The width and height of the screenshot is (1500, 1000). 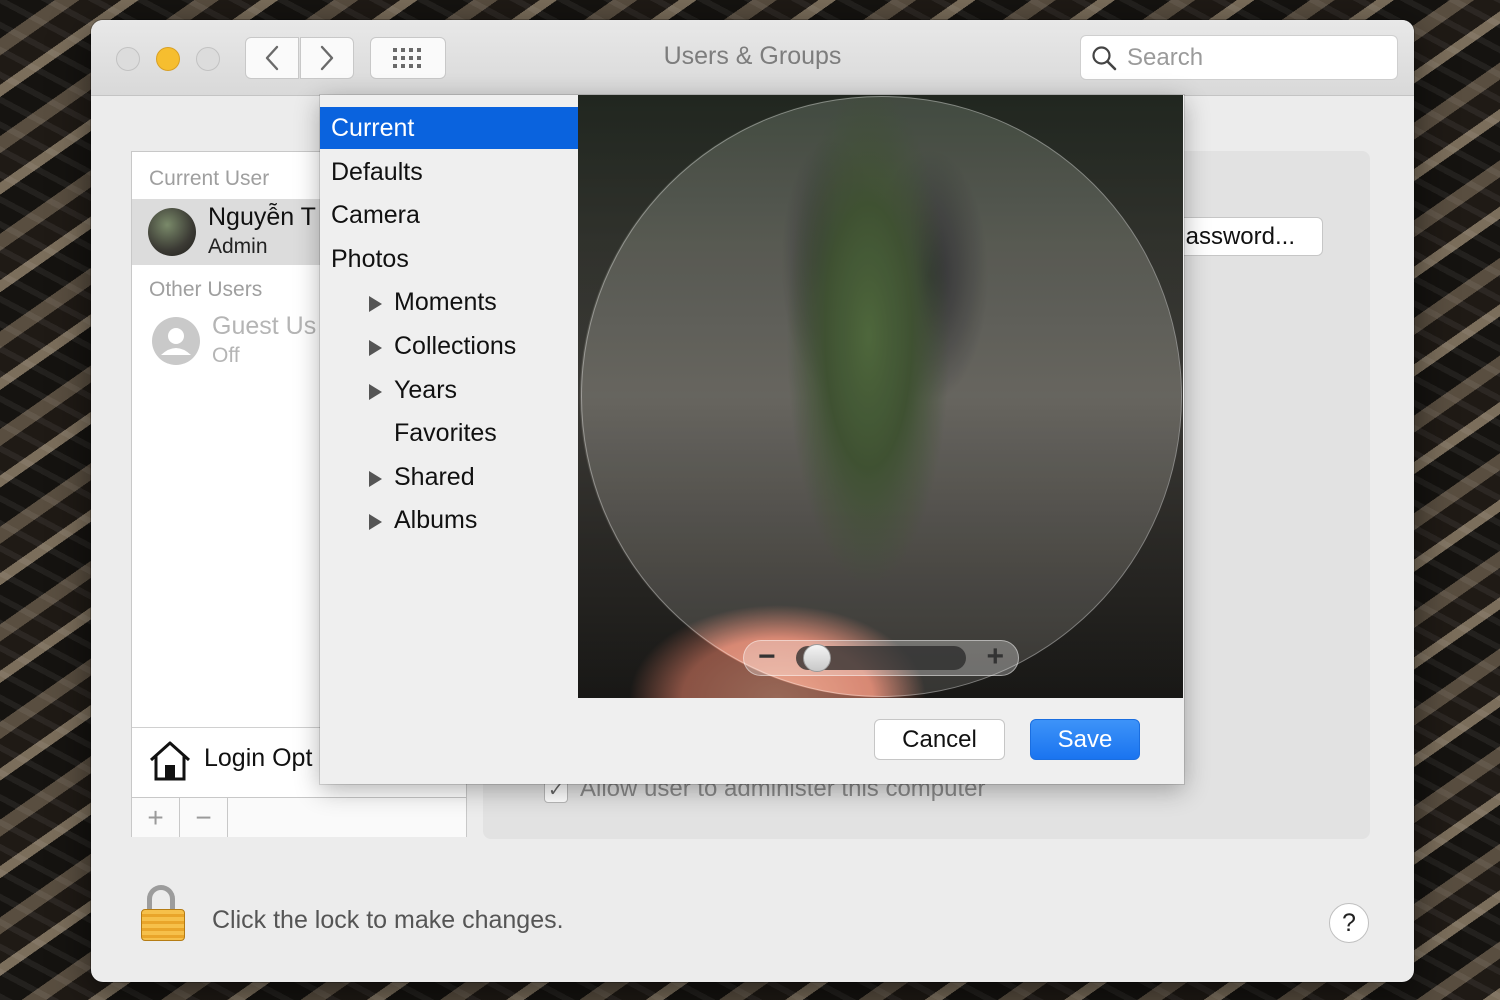 I want to click on other-users-header: Other Users, so click(x=206, y=289).